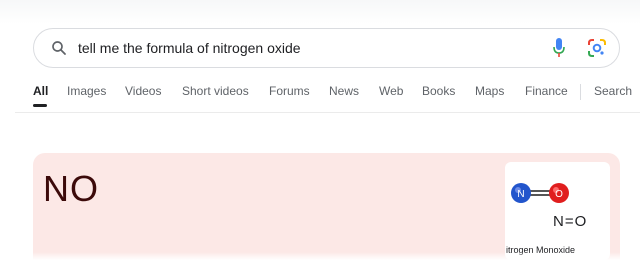 The height and width of the screenshot is (260, 640). I want to click on tab-news: News, so click(344, 91).